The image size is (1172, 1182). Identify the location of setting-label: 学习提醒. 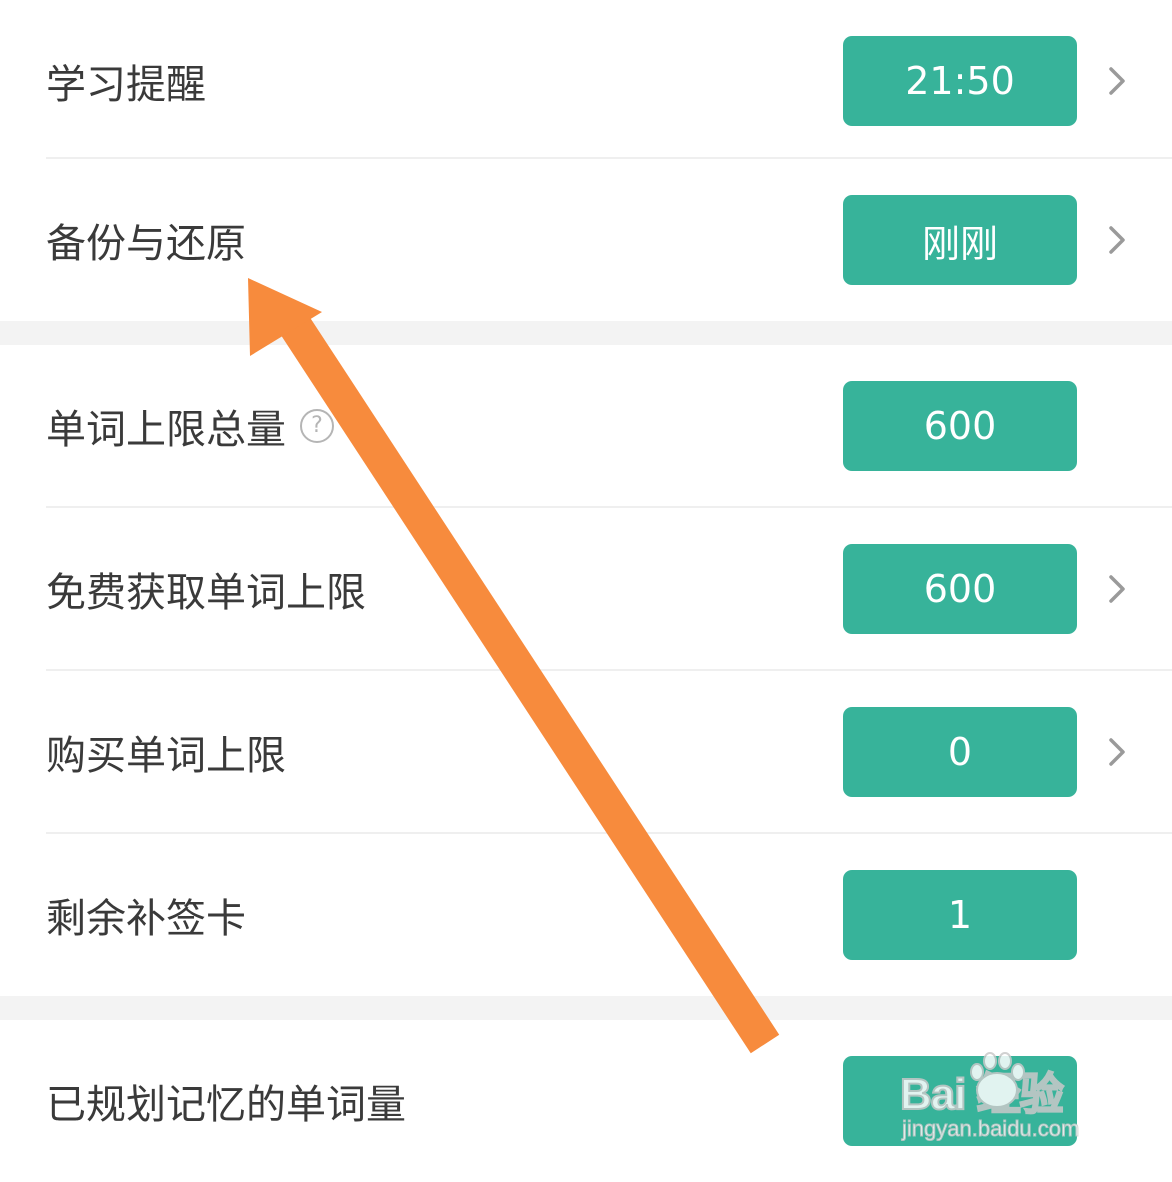
(126, 85).